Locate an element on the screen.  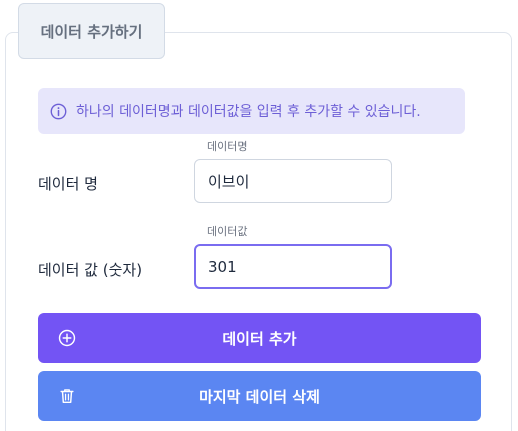
name-input is located at coordinates (293, 181).